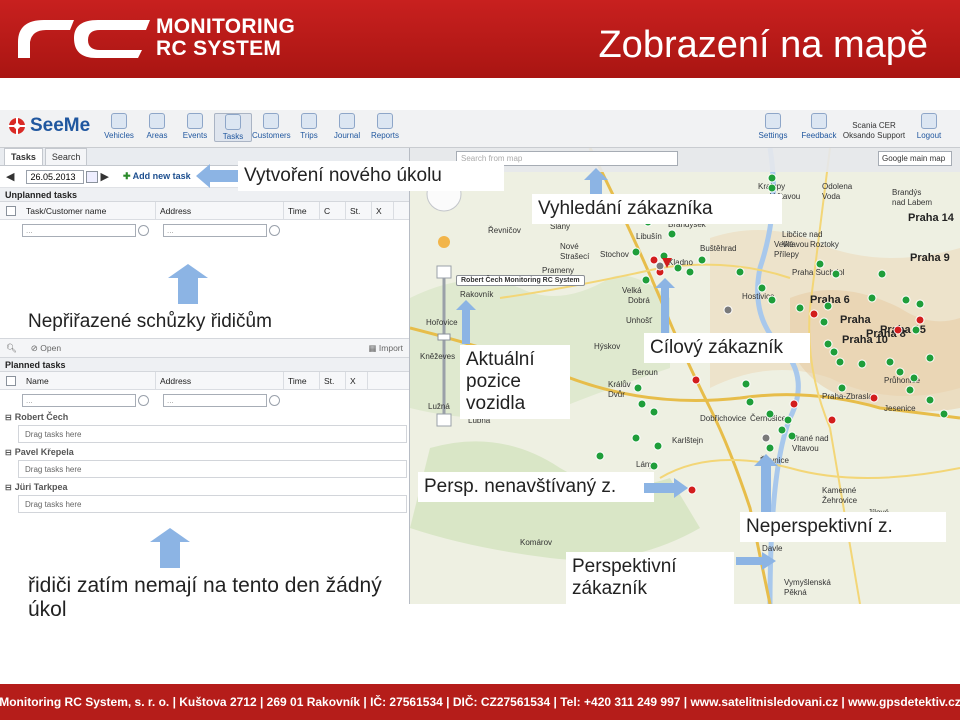  Describe the element at coordinates (347, 127) in the screenshot. I see `nav-journal: Journal` at that location.